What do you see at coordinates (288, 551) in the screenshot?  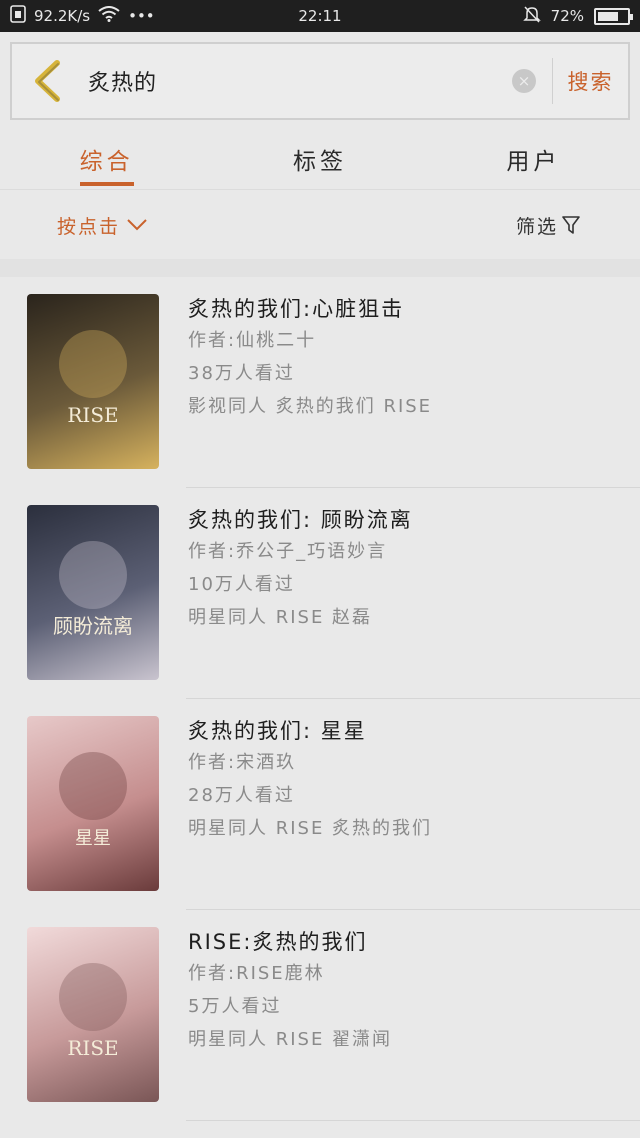 I see `book-author: 作者:乔公子_巧语妙言` at bounding box center [288, 551].